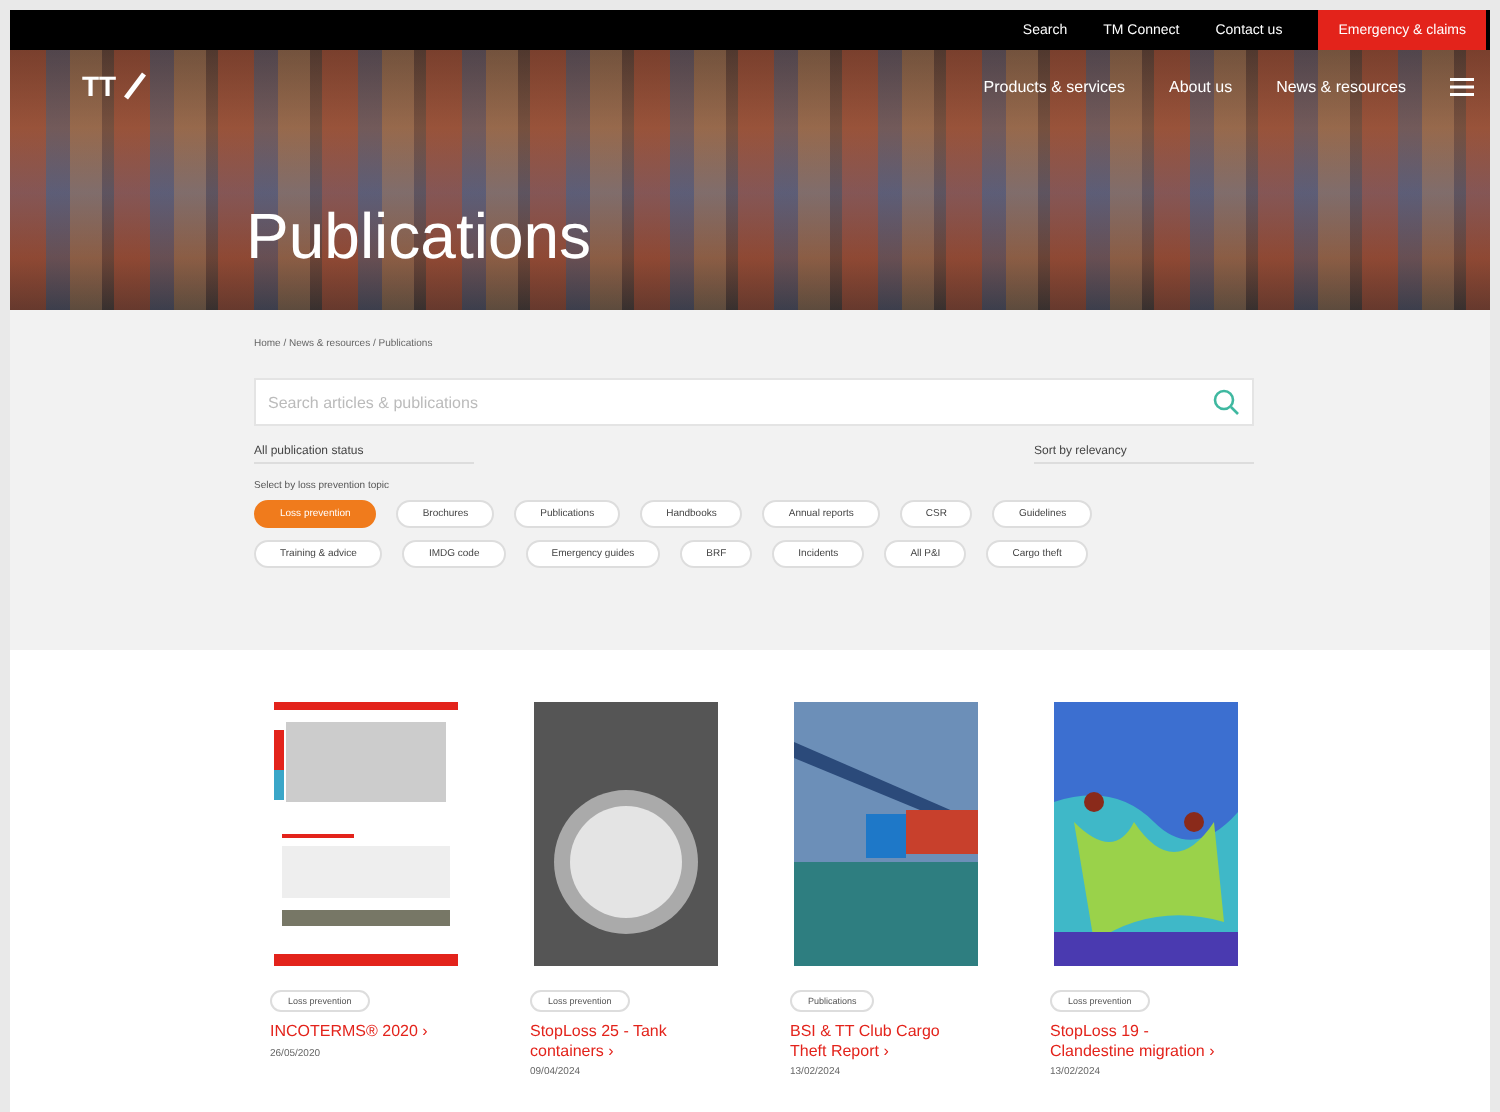  What do you see at coordinates (362, 1032) in the screenshot?
I see `publication-title-link: INCOTERMS® 2020 ›` at bounding box center [362, 1032].